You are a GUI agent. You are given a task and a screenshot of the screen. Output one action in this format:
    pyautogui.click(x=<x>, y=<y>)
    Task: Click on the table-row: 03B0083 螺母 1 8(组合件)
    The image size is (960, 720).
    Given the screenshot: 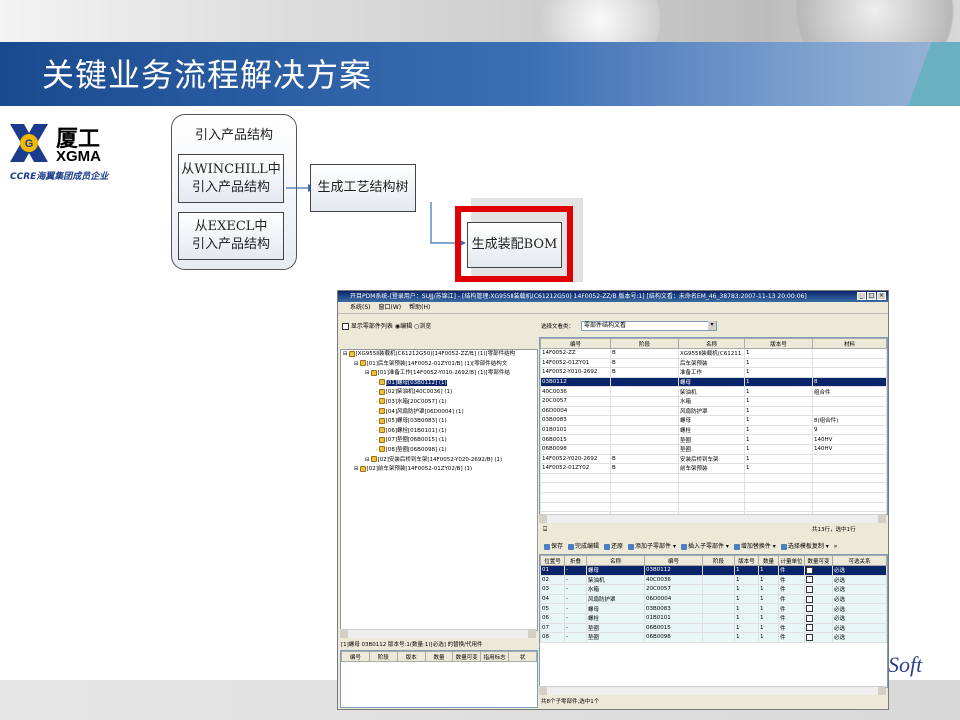 What is the action you would take?
    pyautogui.click(x=713, y=420)
    